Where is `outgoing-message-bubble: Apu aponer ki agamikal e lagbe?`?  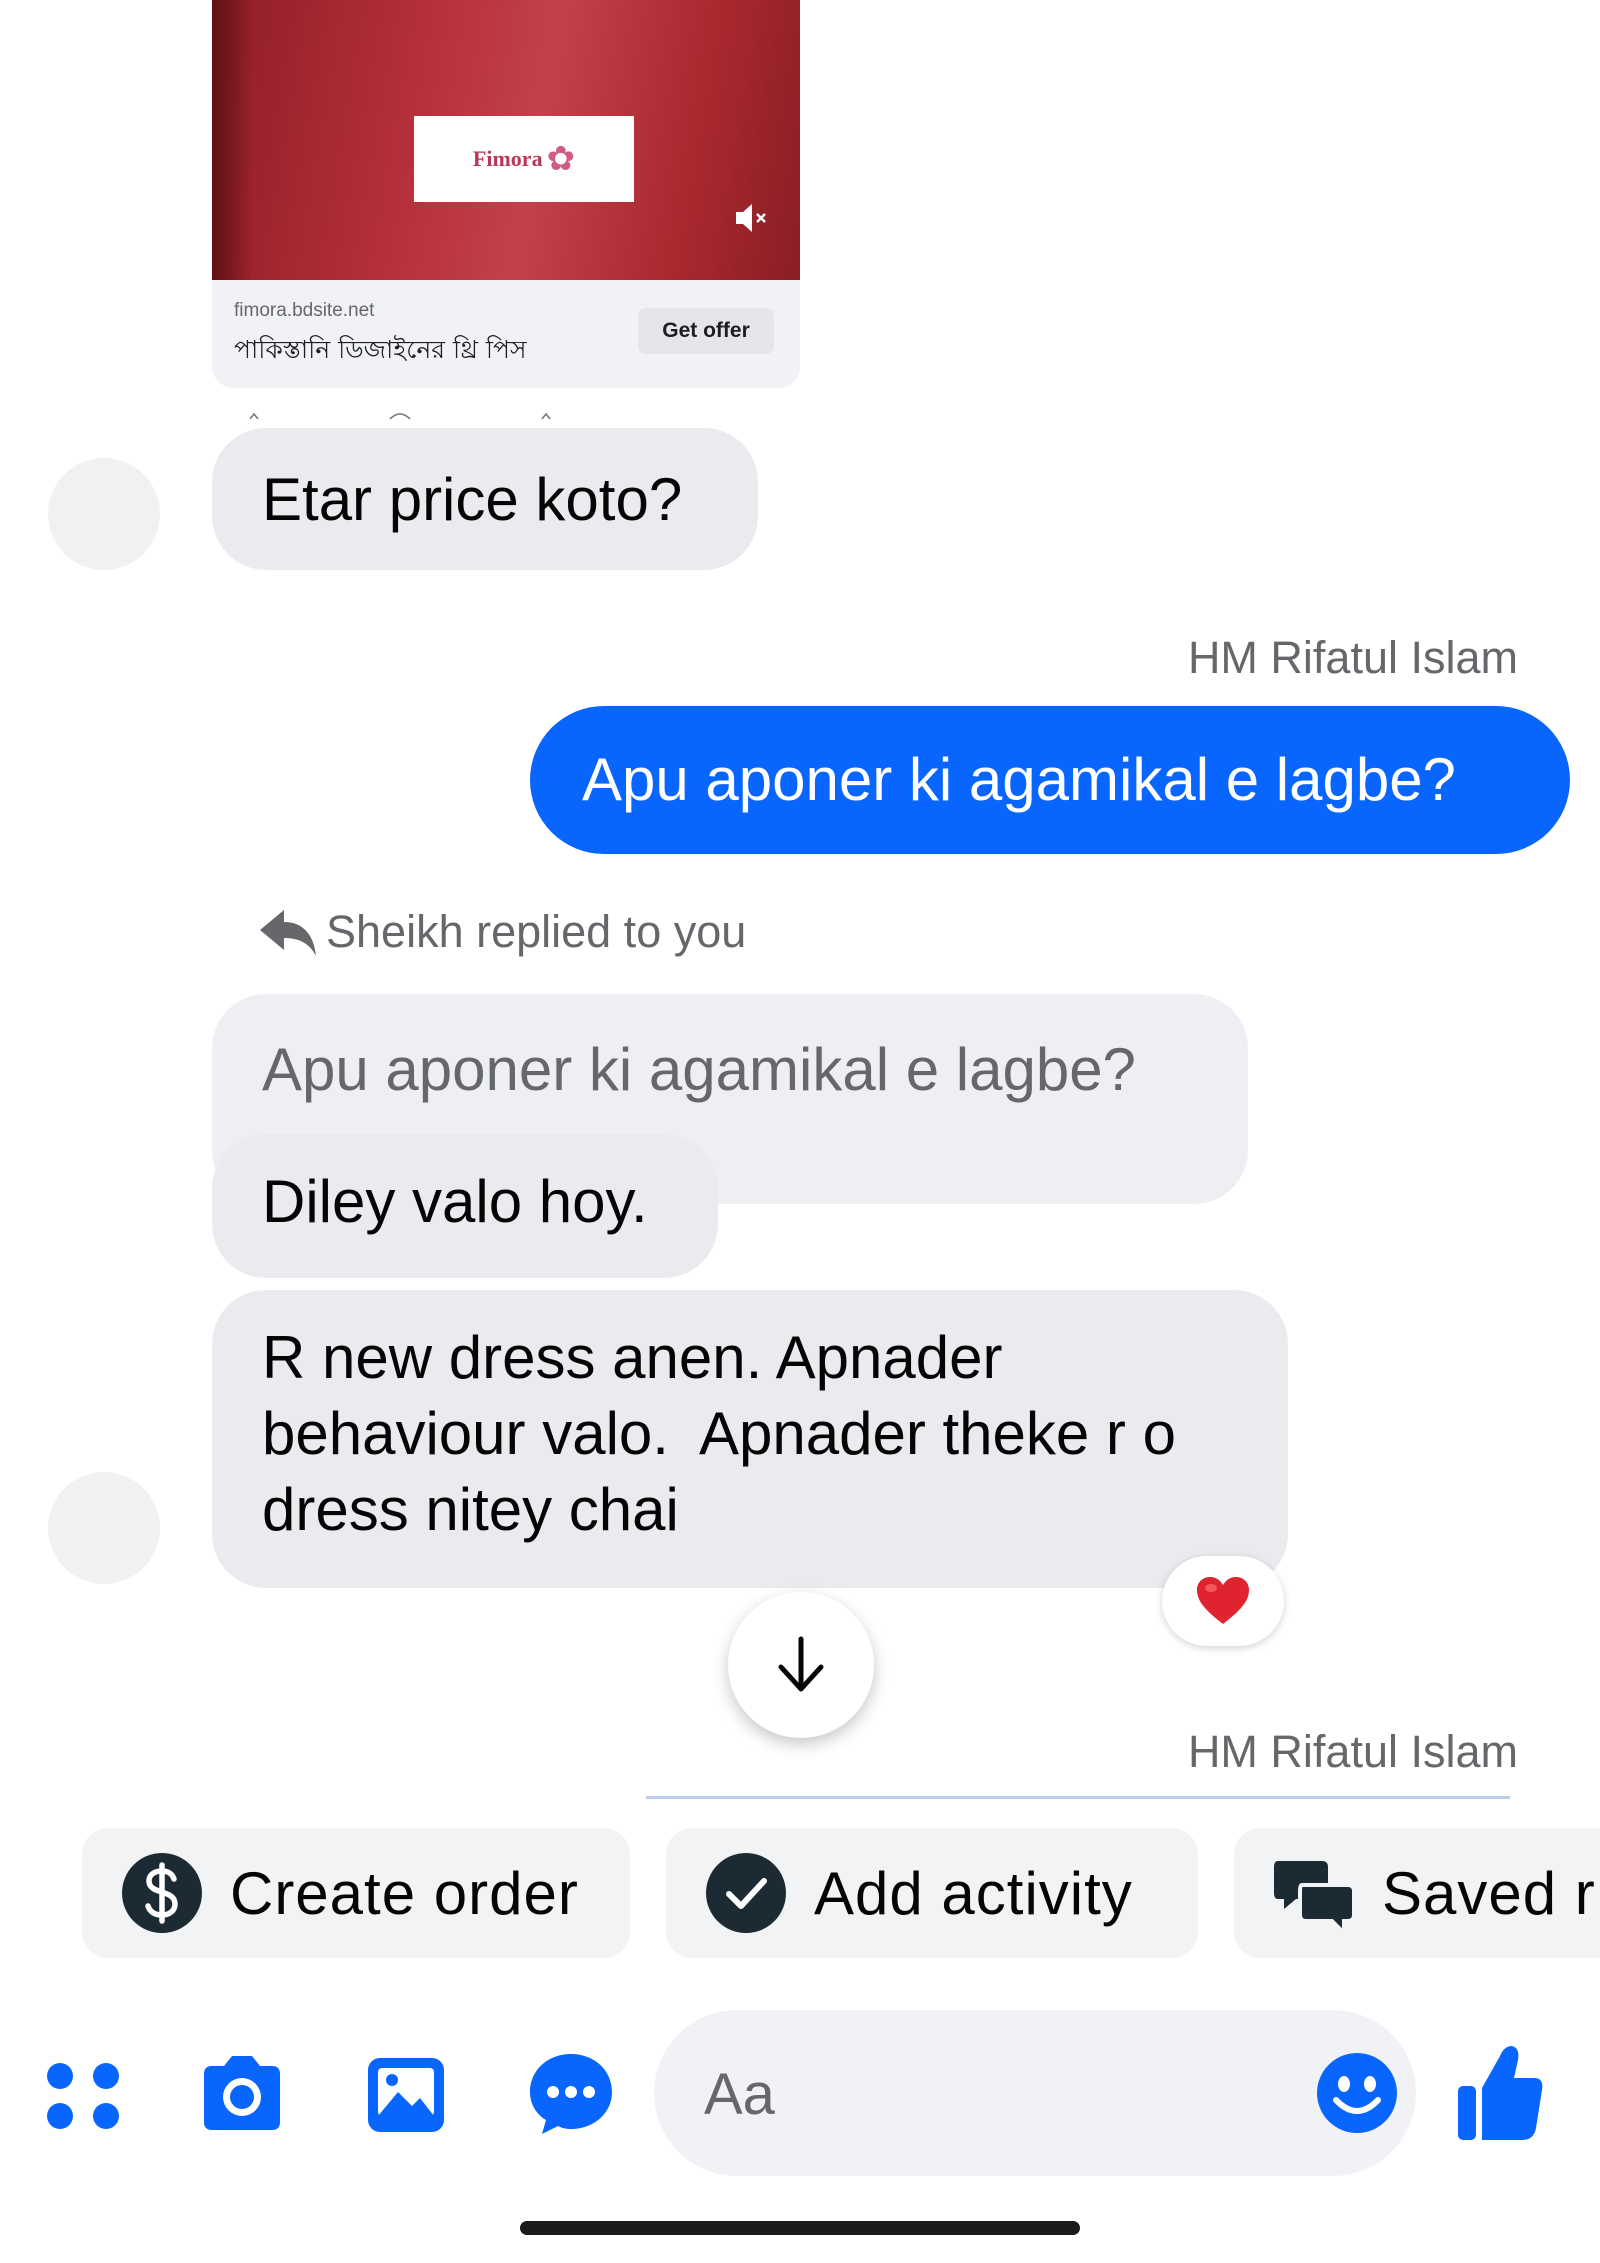 outgoing-message-bubble: Apu aponer ki agamikal e lagbe? is located at coordinates (1050, 780).